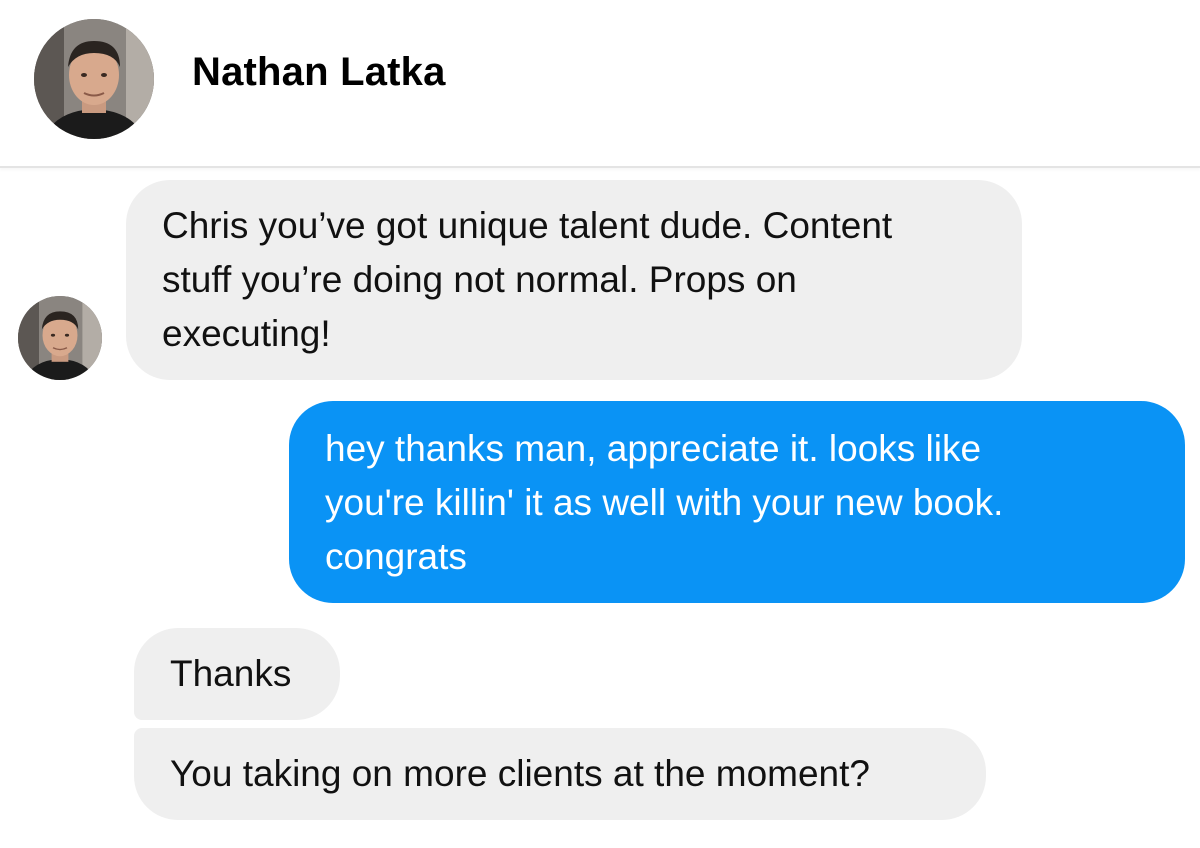  Describe the element at coordinates (319, 72) in the screenshot. I see `contact-name: Nathan Latka` at that location.